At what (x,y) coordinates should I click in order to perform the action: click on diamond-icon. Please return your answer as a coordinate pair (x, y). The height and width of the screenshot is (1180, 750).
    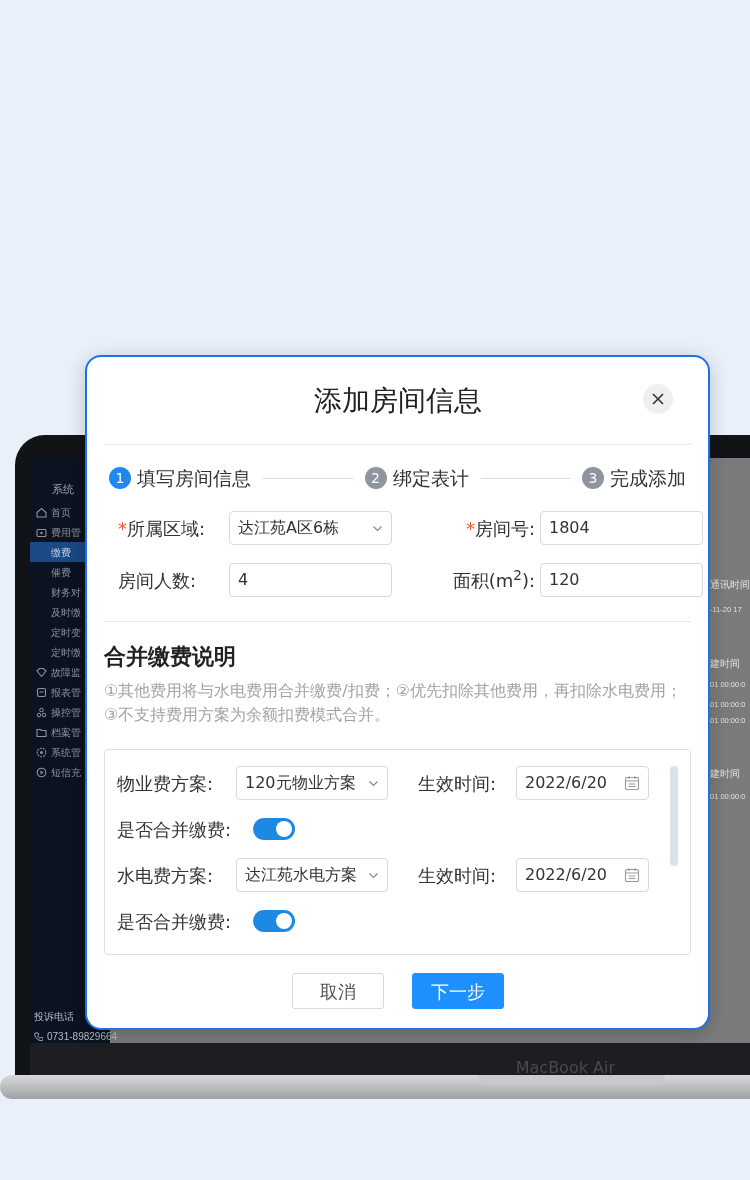
    Looking at the image, I should click on (41, 672).